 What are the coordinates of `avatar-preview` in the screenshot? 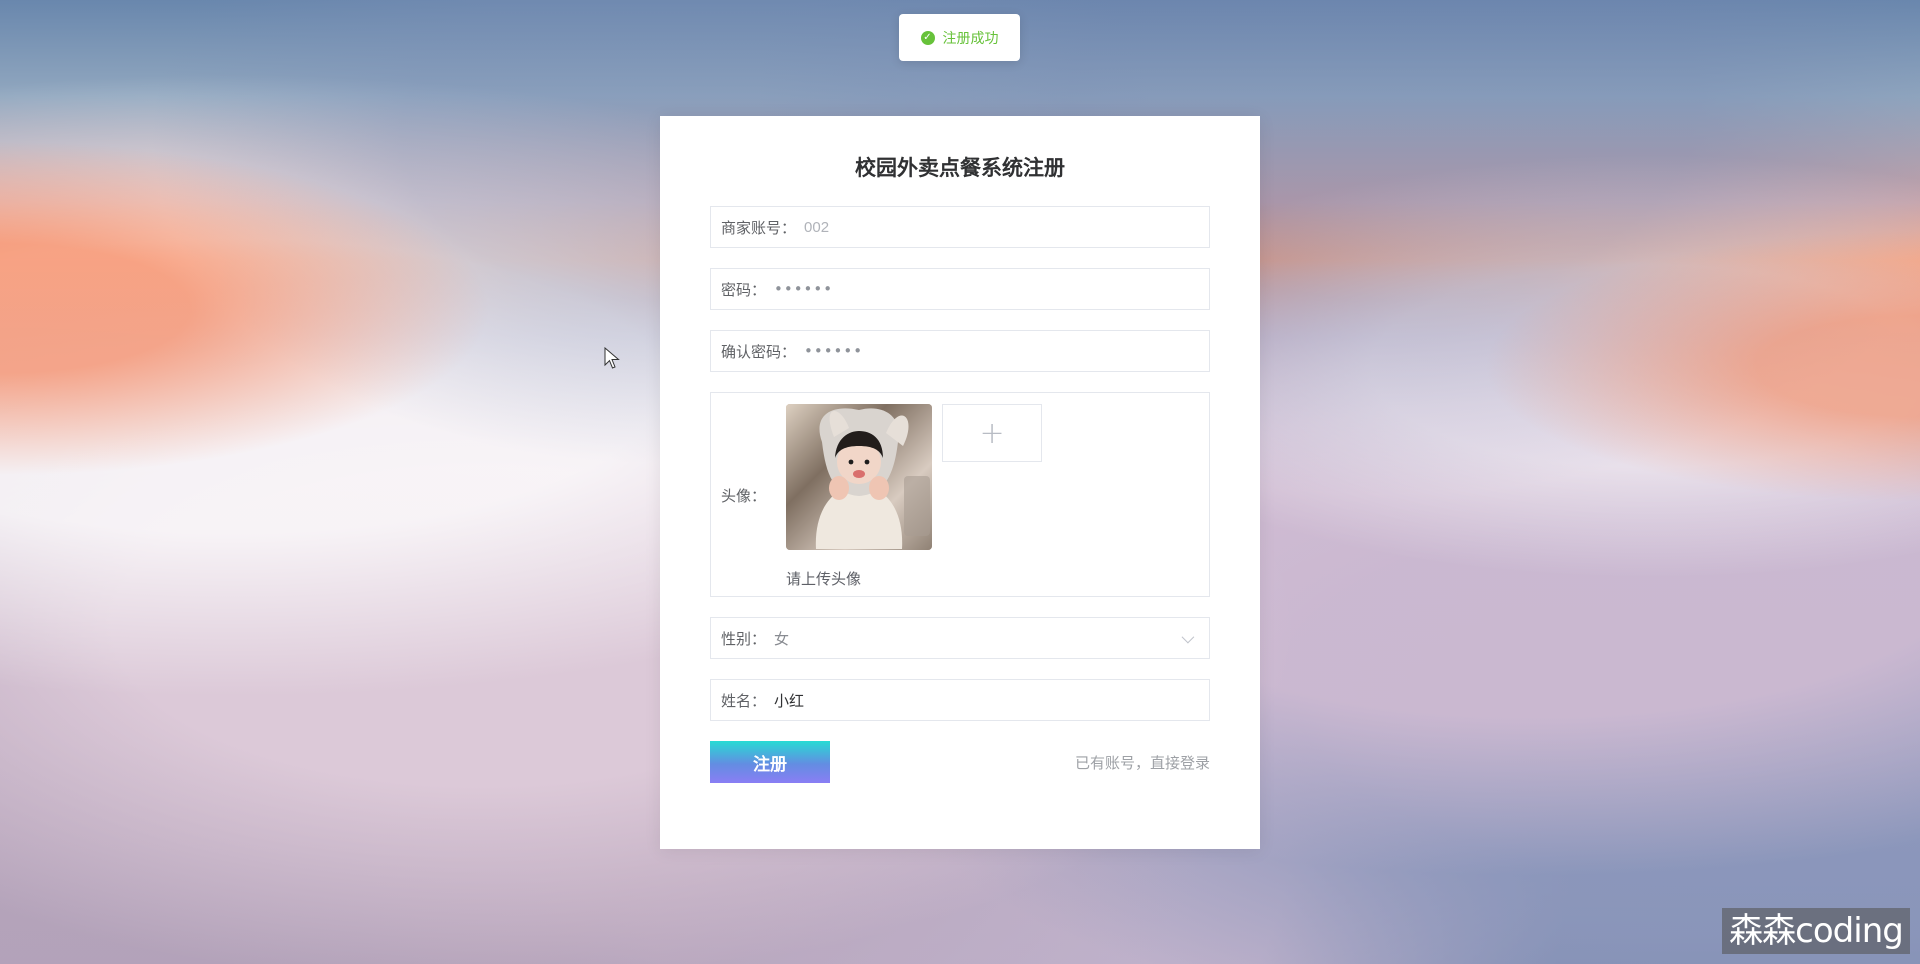 It's located at (859, 477).